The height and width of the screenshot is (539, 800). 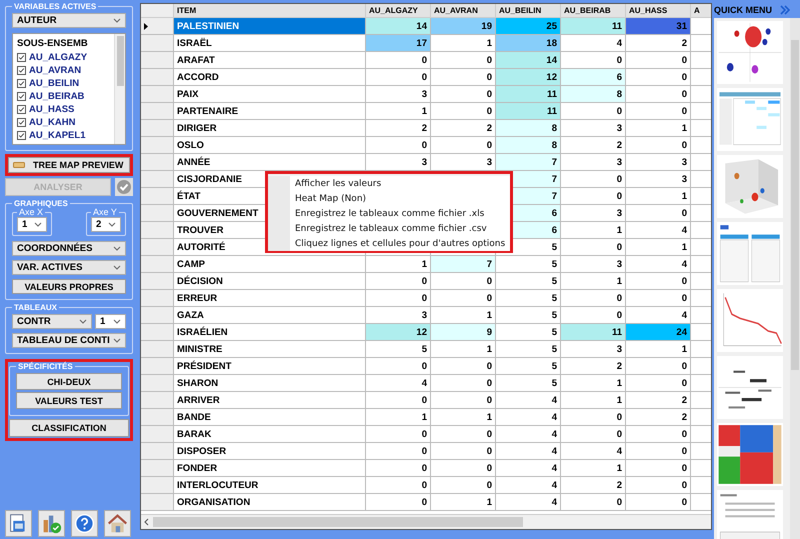 I want to click on list-item: AU_KAPEL1, so click(x=57, y=135).